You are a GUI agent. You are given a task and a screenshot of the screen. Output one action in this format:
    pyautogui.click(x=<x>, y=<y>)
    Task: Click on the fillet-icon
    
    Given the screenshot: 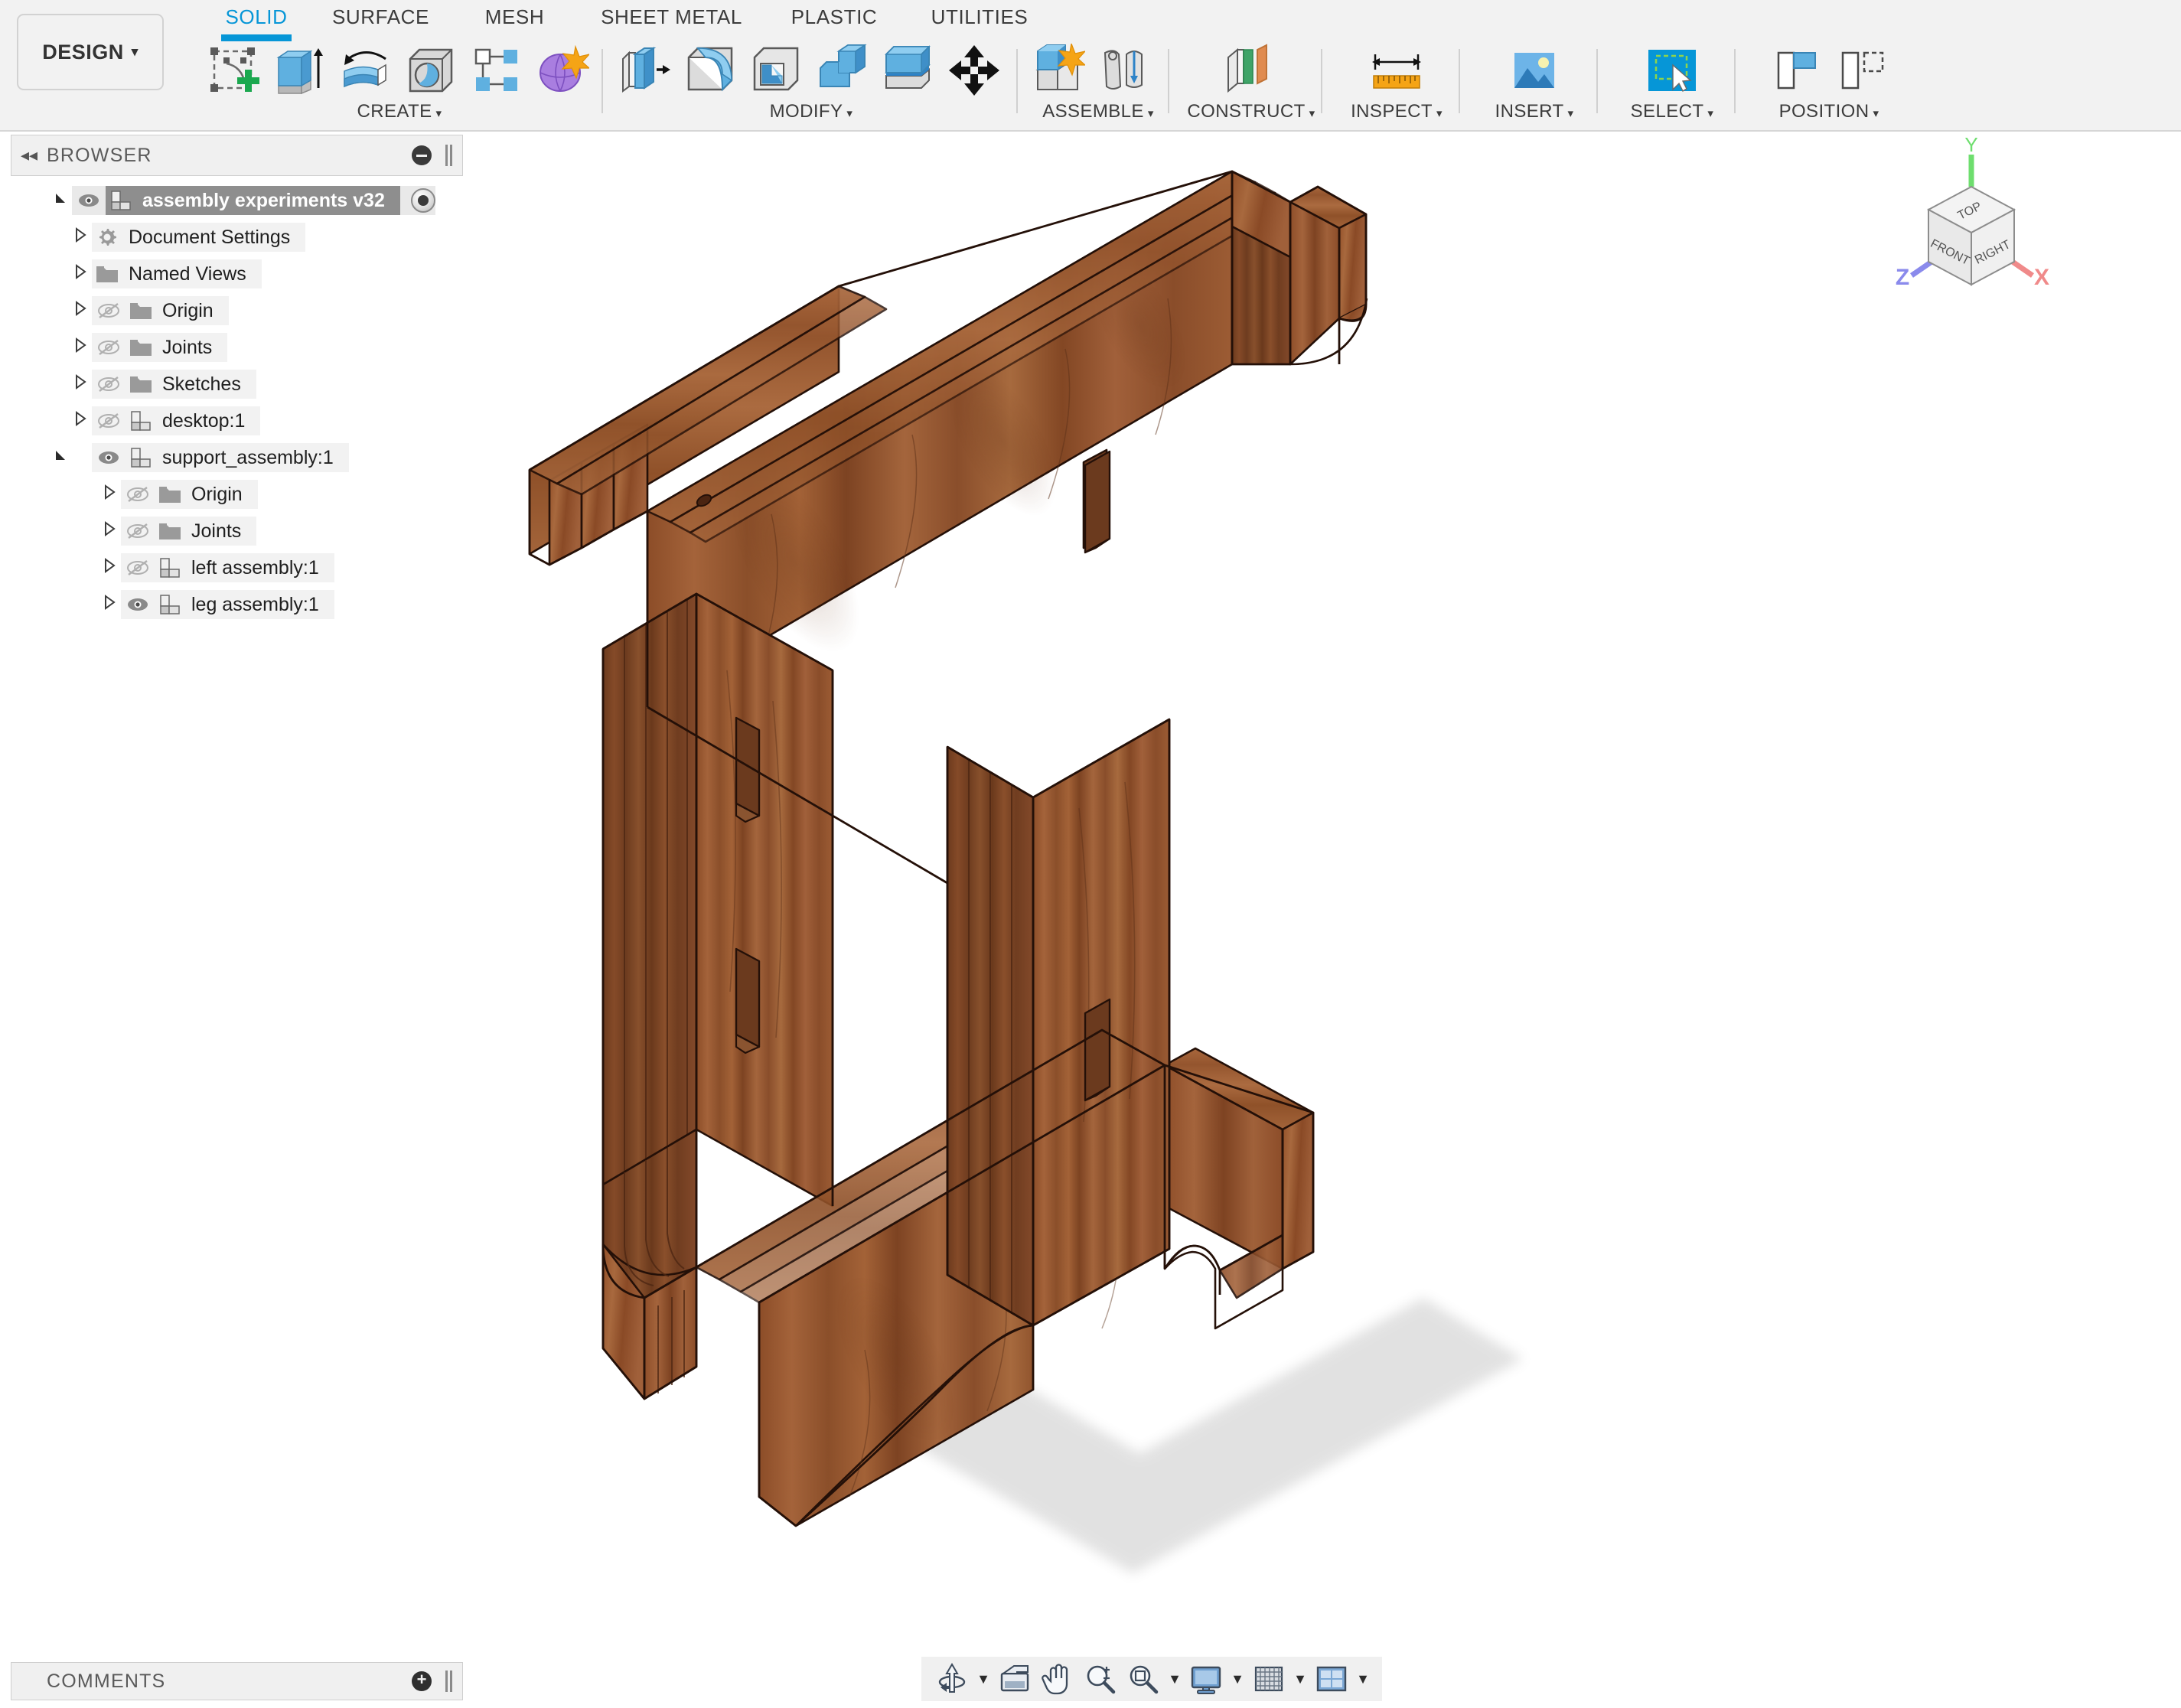 What is the action you would take?
    pyautogui.click(x=711, y=70)
    